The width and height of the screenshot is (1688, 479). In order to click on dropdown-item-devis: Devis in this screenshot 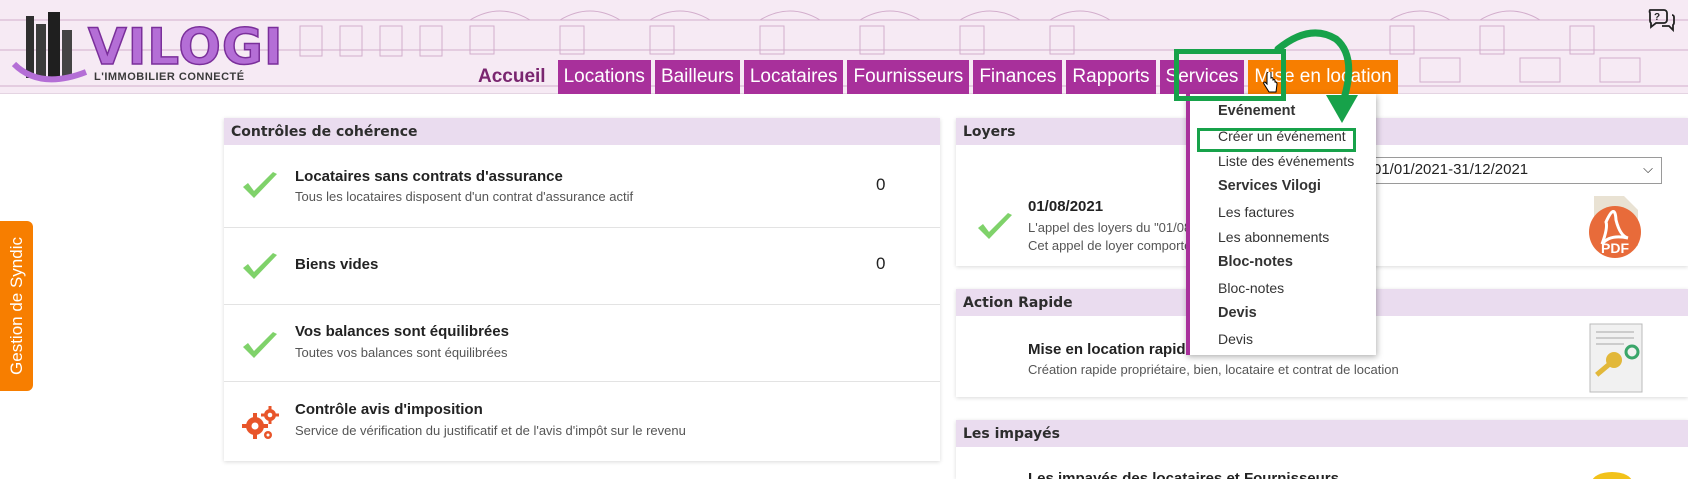, I will do `click(1235, 339)`.